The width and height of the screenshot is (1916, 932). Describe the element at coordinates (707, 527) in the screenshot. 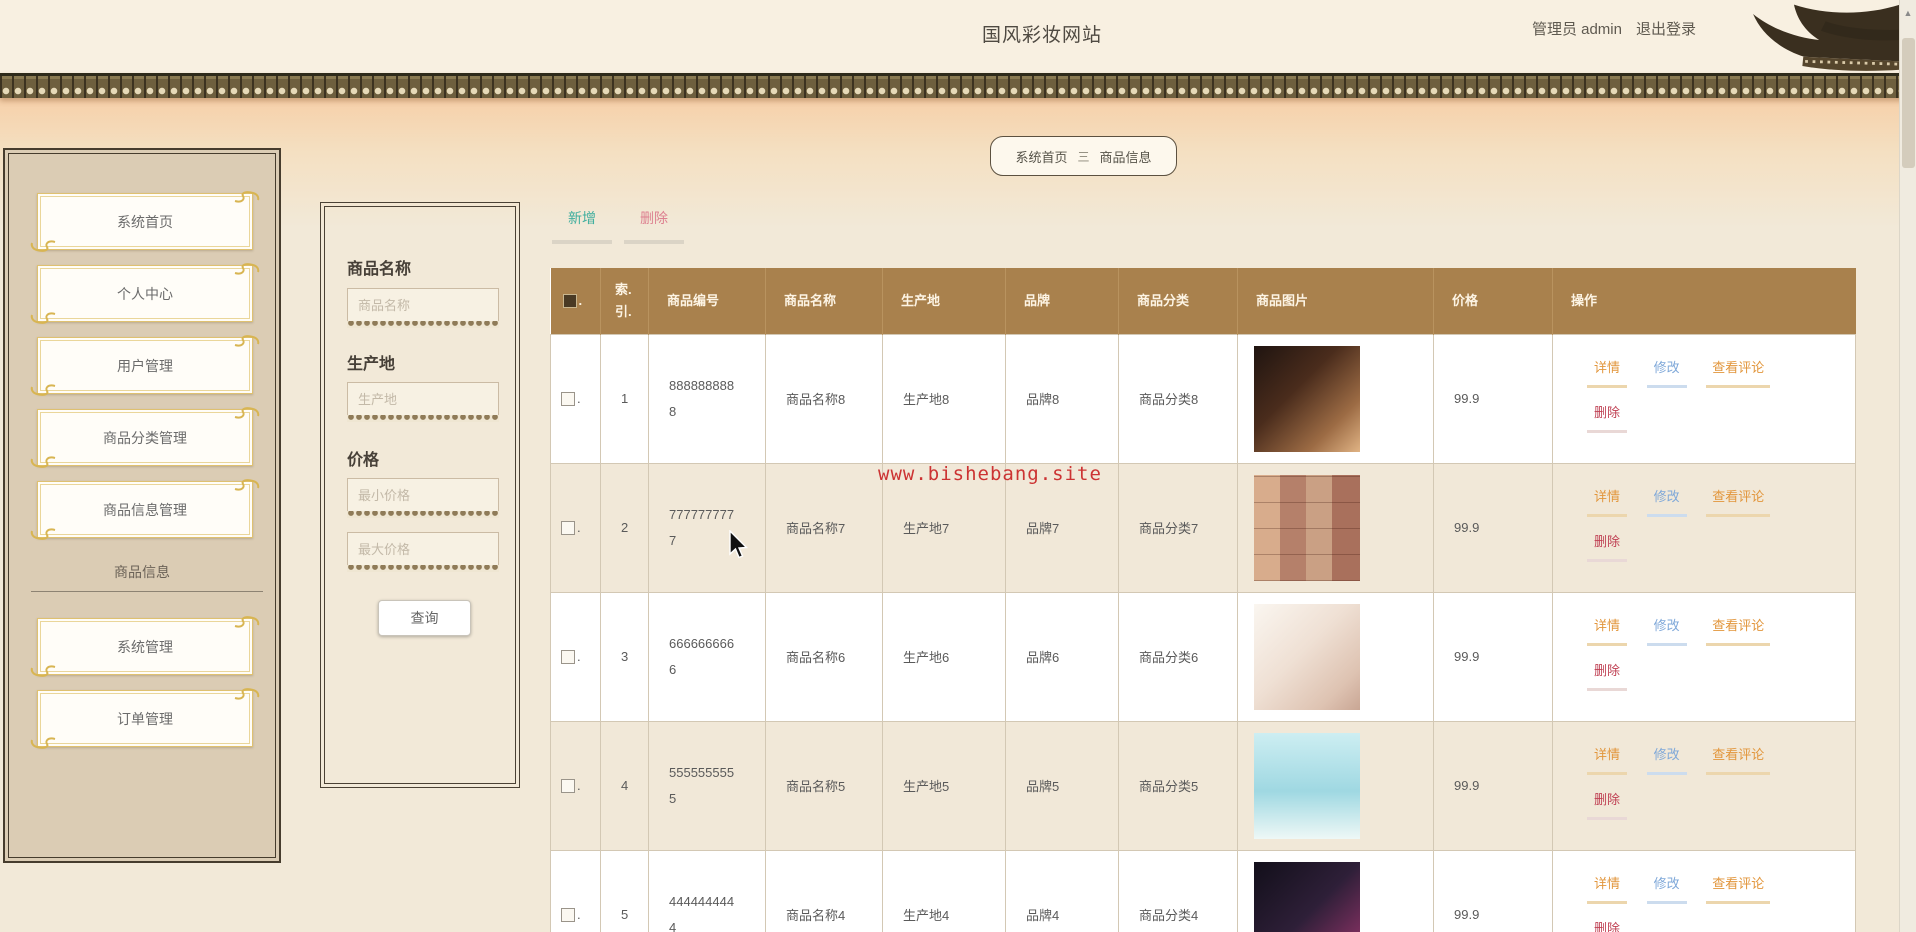

I see `cell-sn: 7777777777` at that location.